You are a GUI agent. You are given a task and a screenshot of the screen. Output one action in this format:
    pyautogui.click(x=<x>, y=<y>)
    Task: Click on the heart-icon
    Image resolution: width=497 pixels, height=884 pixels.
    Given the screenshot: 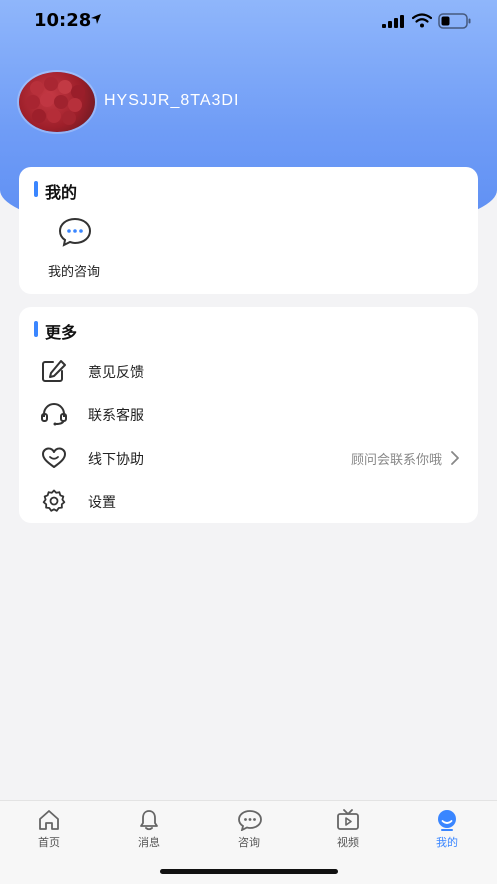 What is the action you would take?
    pyautogui.click(x=54, y=457)
    